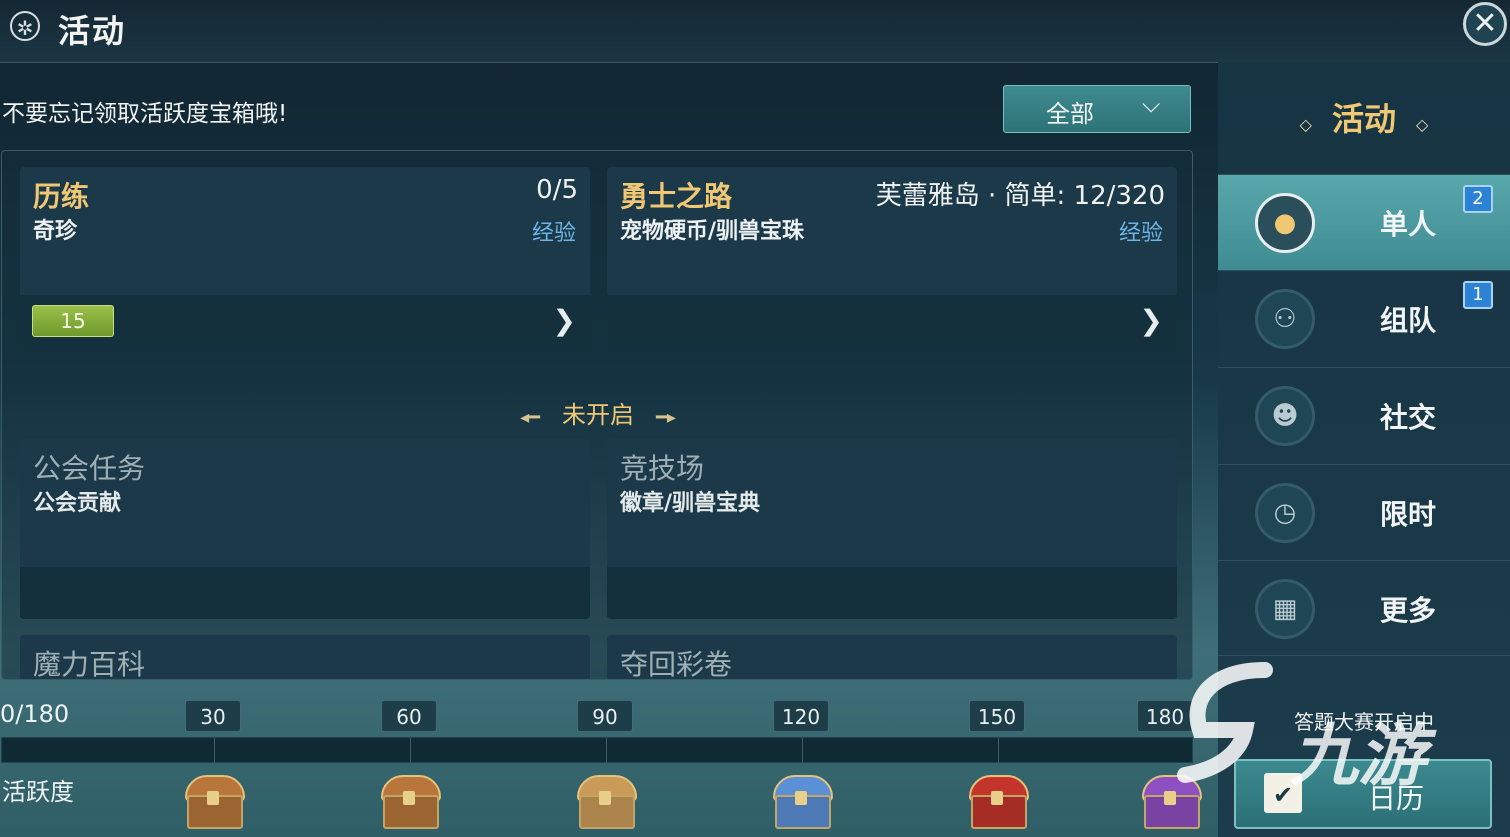  What do you see at coordinates (25, 26) in the screenshot?
I see `wheel-icon: ✲` at bounding box center [25, 26].